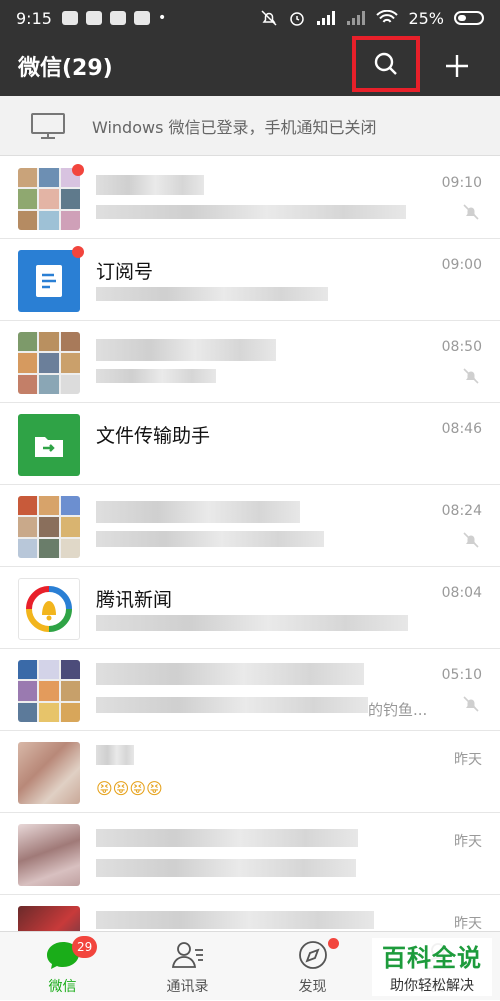 The height and width of the screenshot is (1001, 500). I want to click on more-dots-icon: •, so click(162, 18).